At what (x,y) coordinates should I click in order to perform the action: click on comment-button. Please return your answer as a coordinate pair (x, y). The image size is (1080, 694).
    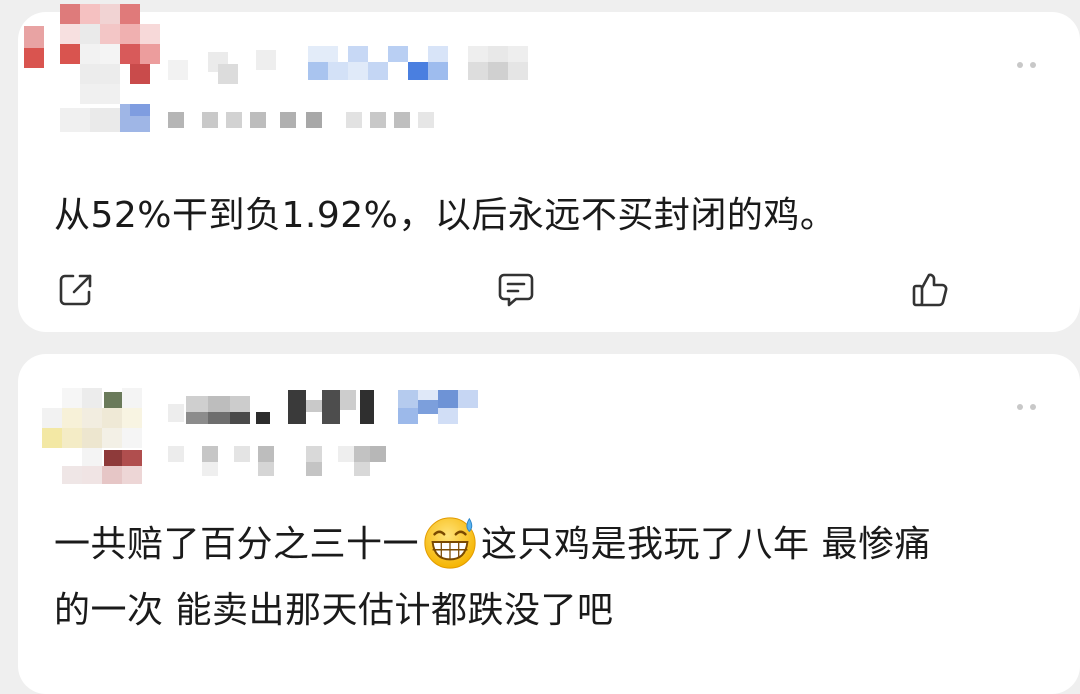
    Looking at the image, I should click on (516, 290).